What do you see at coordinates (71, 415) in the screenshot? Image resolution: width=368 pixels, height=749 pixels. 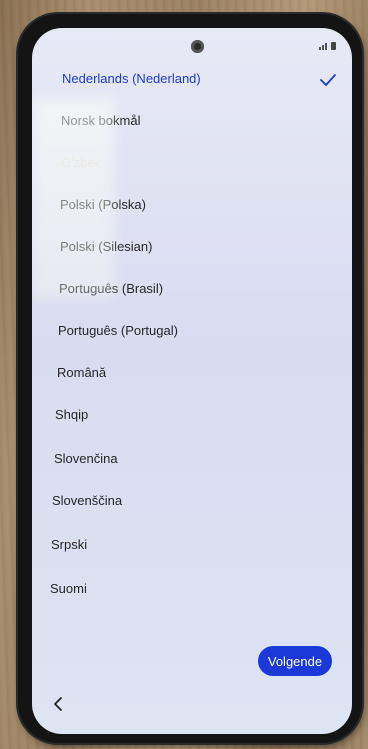 I see `language-option: Shqip` at bounding box center [71, 415].